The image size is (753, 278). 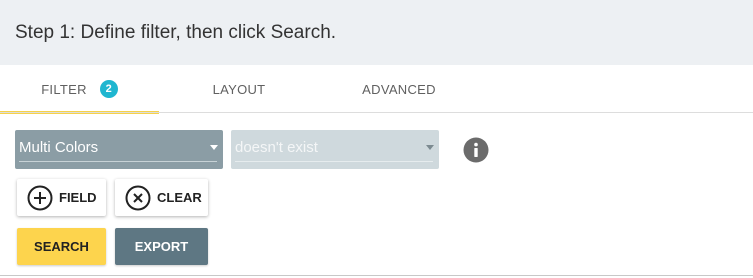 I want to click on operator-select-value: doesn't exist, so click(x=276, y=147).